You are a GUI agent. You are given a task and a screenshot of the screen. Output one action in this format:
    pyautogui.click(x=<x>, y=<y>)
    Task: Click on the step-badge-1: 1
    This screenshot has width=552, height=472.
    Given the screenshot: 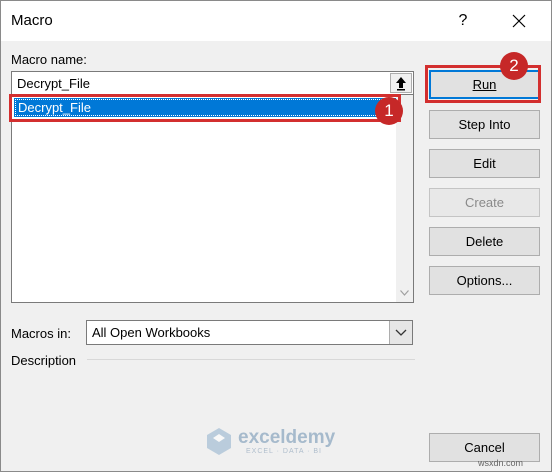 What is the action you would take?
    pyautogui.click(x=389, y=111)
    